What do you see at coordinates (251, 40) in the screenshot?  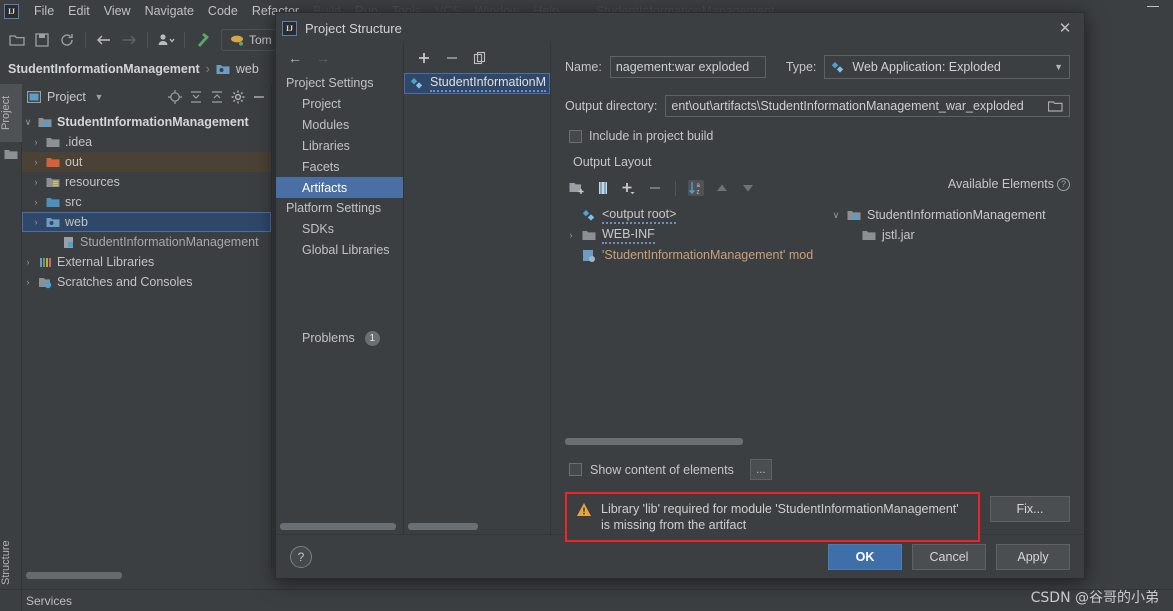 I see `run-configuration-selector: Tom` at bounding box center [251, 40].